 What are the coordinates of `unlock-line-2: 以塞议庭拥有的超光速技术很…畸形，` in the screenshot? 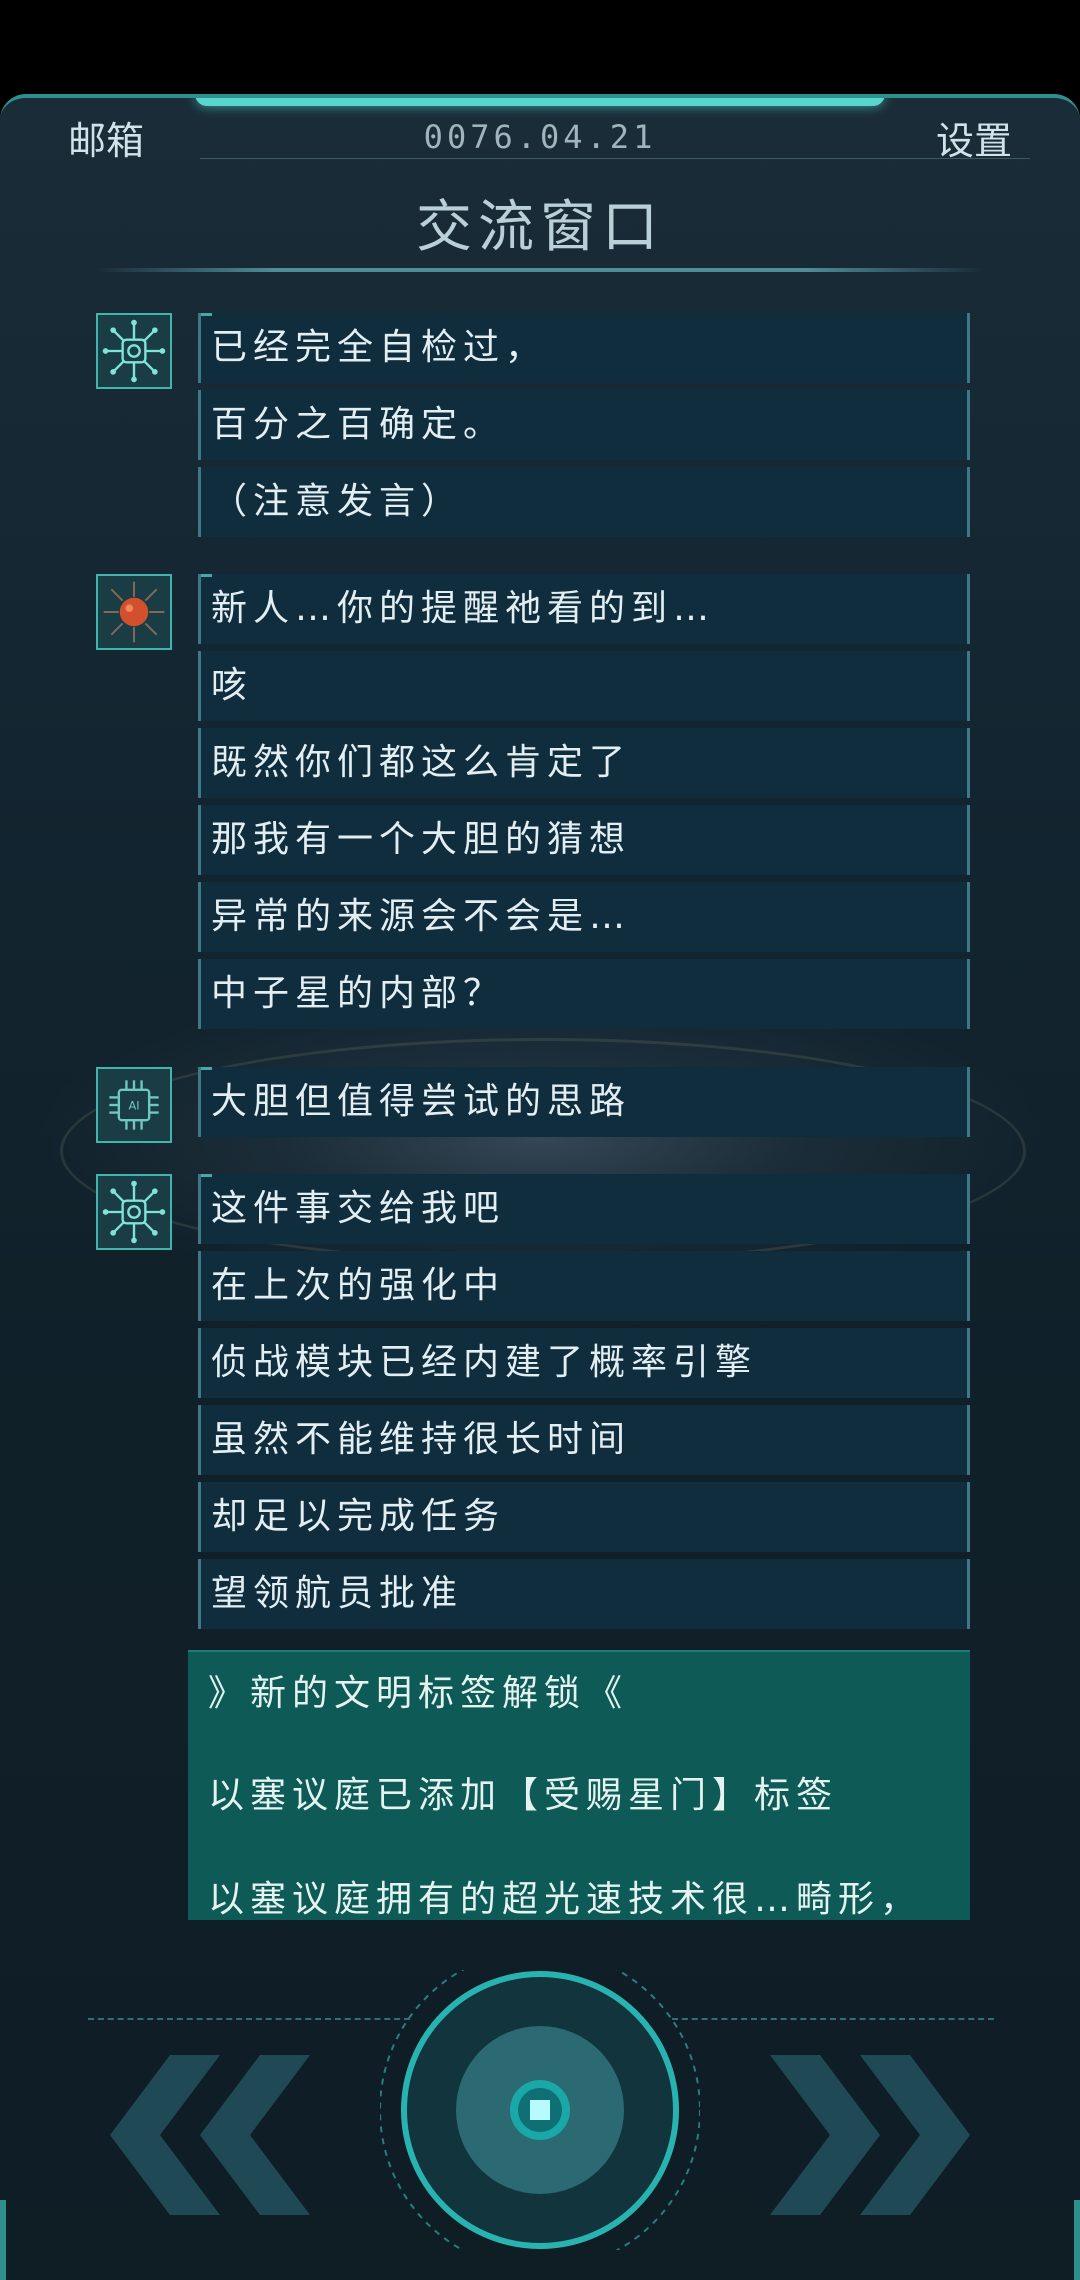 It's located at (565, 1899).